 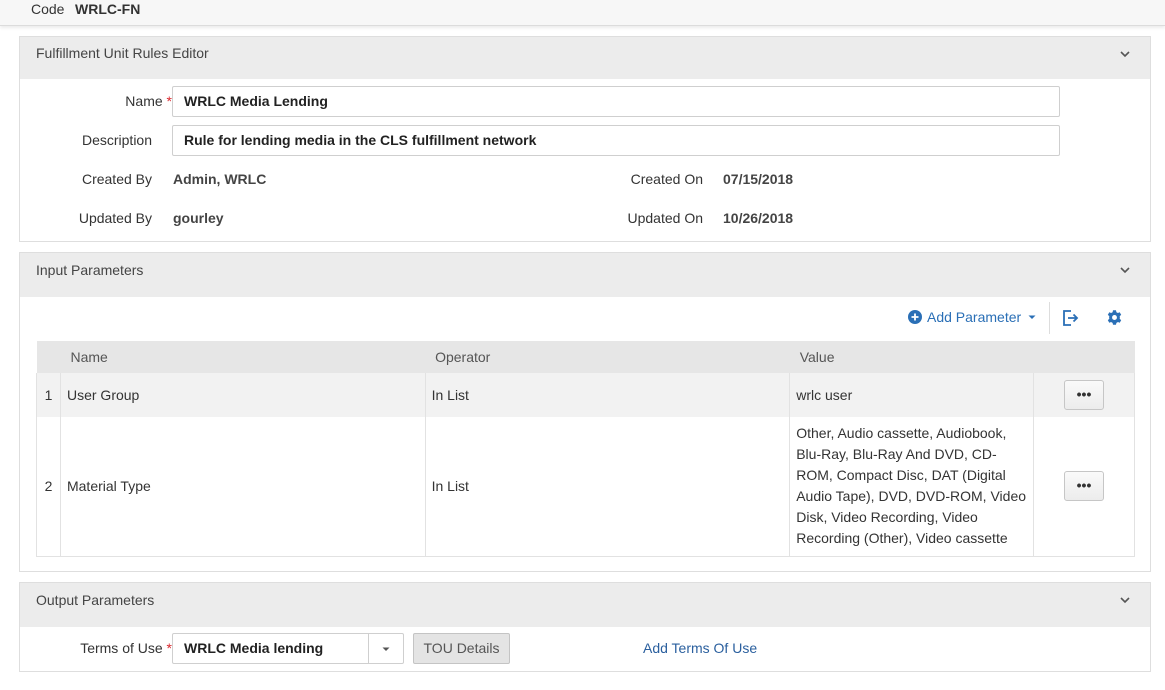 I want to click on select-caret-area, so click(x=385, y=648).